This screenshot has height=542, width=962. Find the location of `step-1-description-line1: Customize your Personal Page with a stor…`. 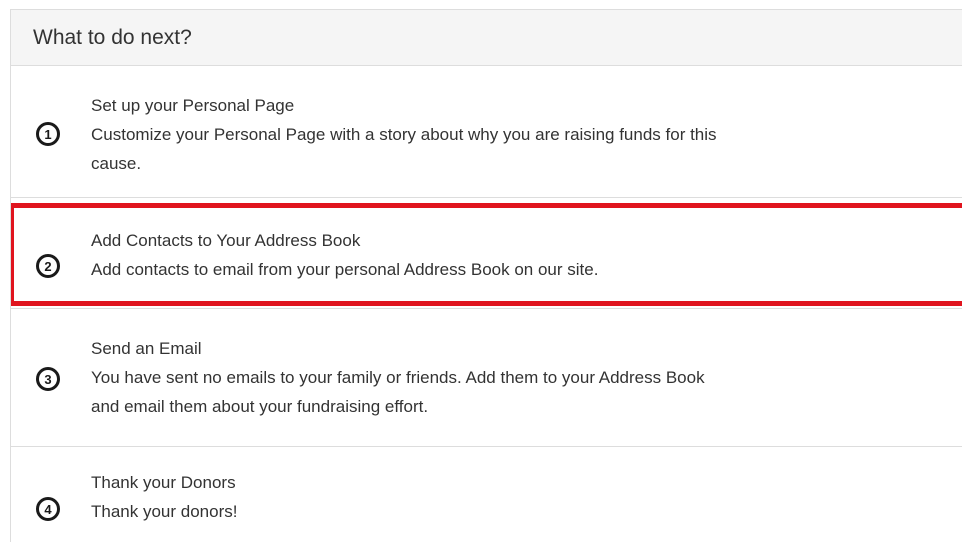

step-1-description-line1: Customize your Personal Page with a stor… is located at coordinates (404, 134).